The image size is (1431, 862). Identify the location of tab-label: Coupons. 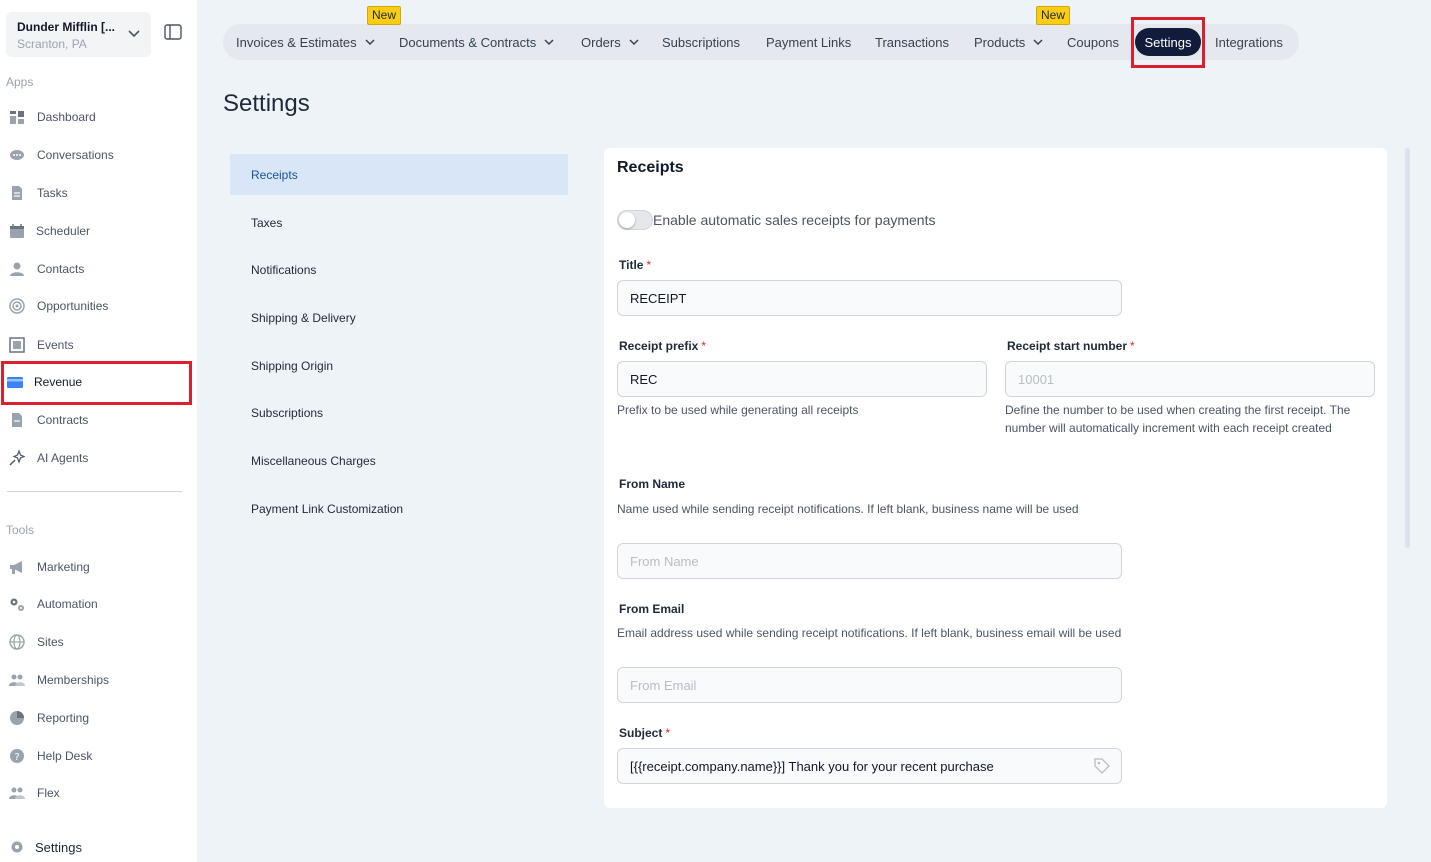
(1093, 42).